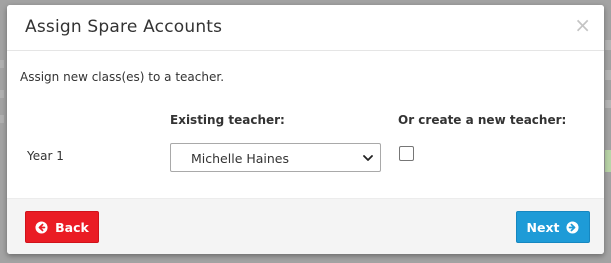 Image resolution: width=611 pixels, height=263 pixels. What do you see at coordinates (45, 156) in the screenshot?
I see `class-name-label: Year 1` at bounding box center [45, 156].